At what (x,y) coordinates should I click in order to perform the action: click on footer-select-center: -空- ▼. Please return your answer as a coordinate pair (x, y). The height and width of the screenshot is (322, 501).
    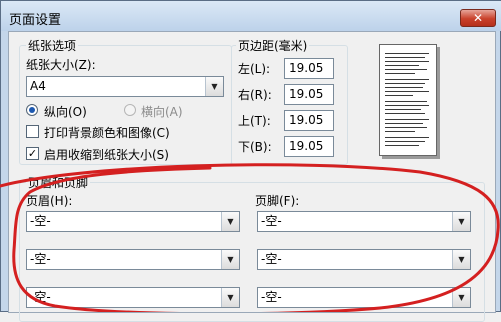
    Looking at the image, I should click on (364, 259).